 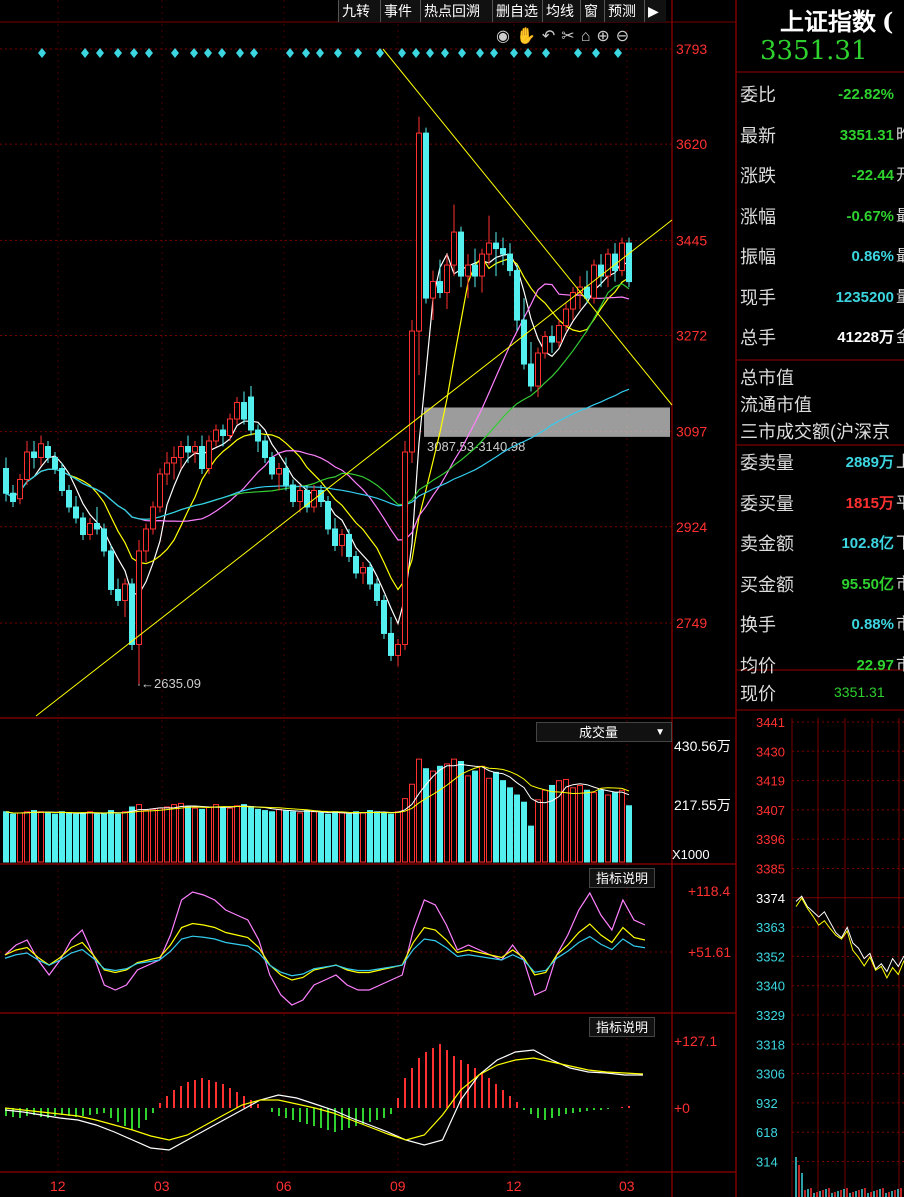 What do you see at coordinates (456, 11) in the screenshot?
I see `toolbar-button-2: 热点回溯` at bounding box center [456, 11].